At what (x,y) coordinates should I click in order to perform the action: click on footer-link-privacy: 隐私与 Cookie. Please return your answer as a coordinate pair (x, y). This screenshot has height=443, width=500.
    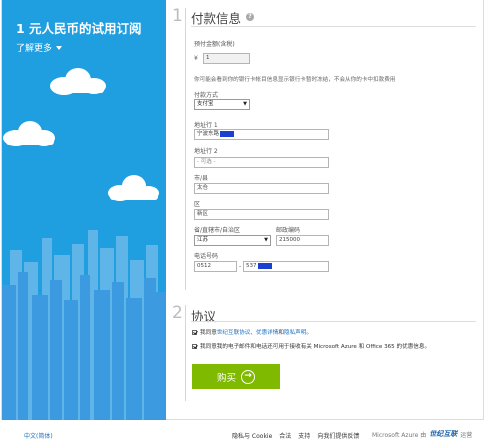
    Looking at the image, I should click on (252, 435).